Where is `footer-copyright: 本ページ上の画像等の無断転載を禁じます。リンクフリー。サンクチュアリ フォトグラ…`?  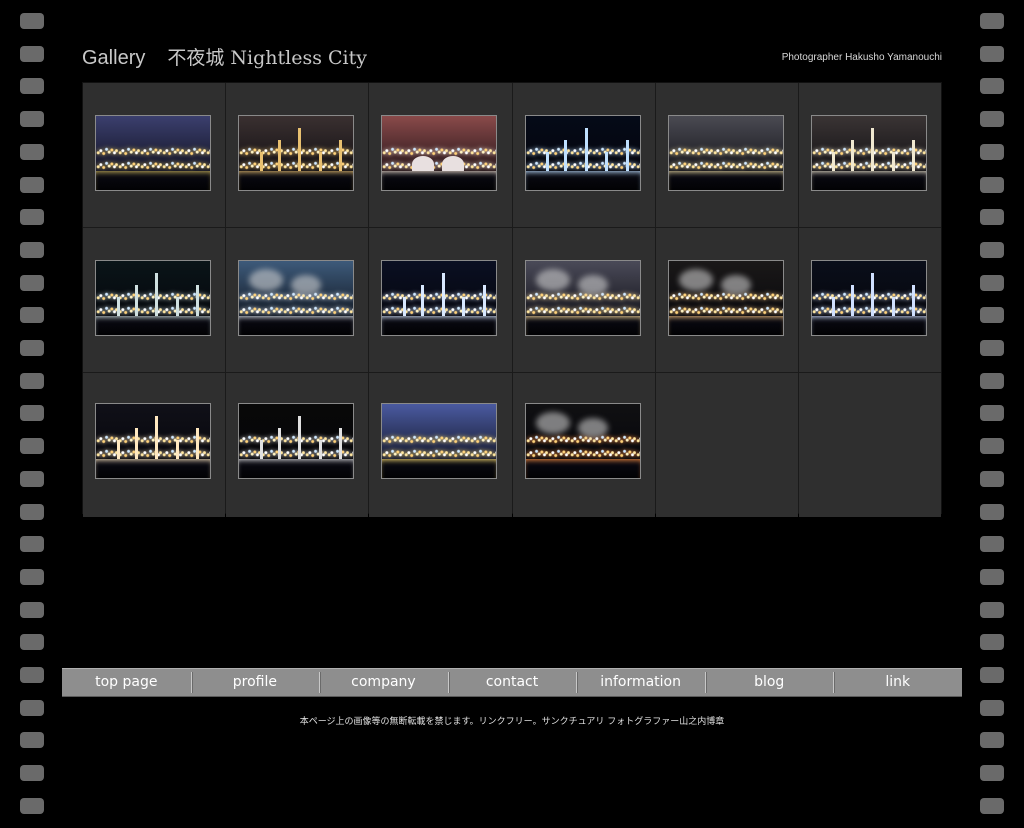
footer-copyright: 本ページ上の画像等の無断転載を禁じます。リンクフリー。サンクチュアリ フォトグラ… is located at coordinates (512, 722).